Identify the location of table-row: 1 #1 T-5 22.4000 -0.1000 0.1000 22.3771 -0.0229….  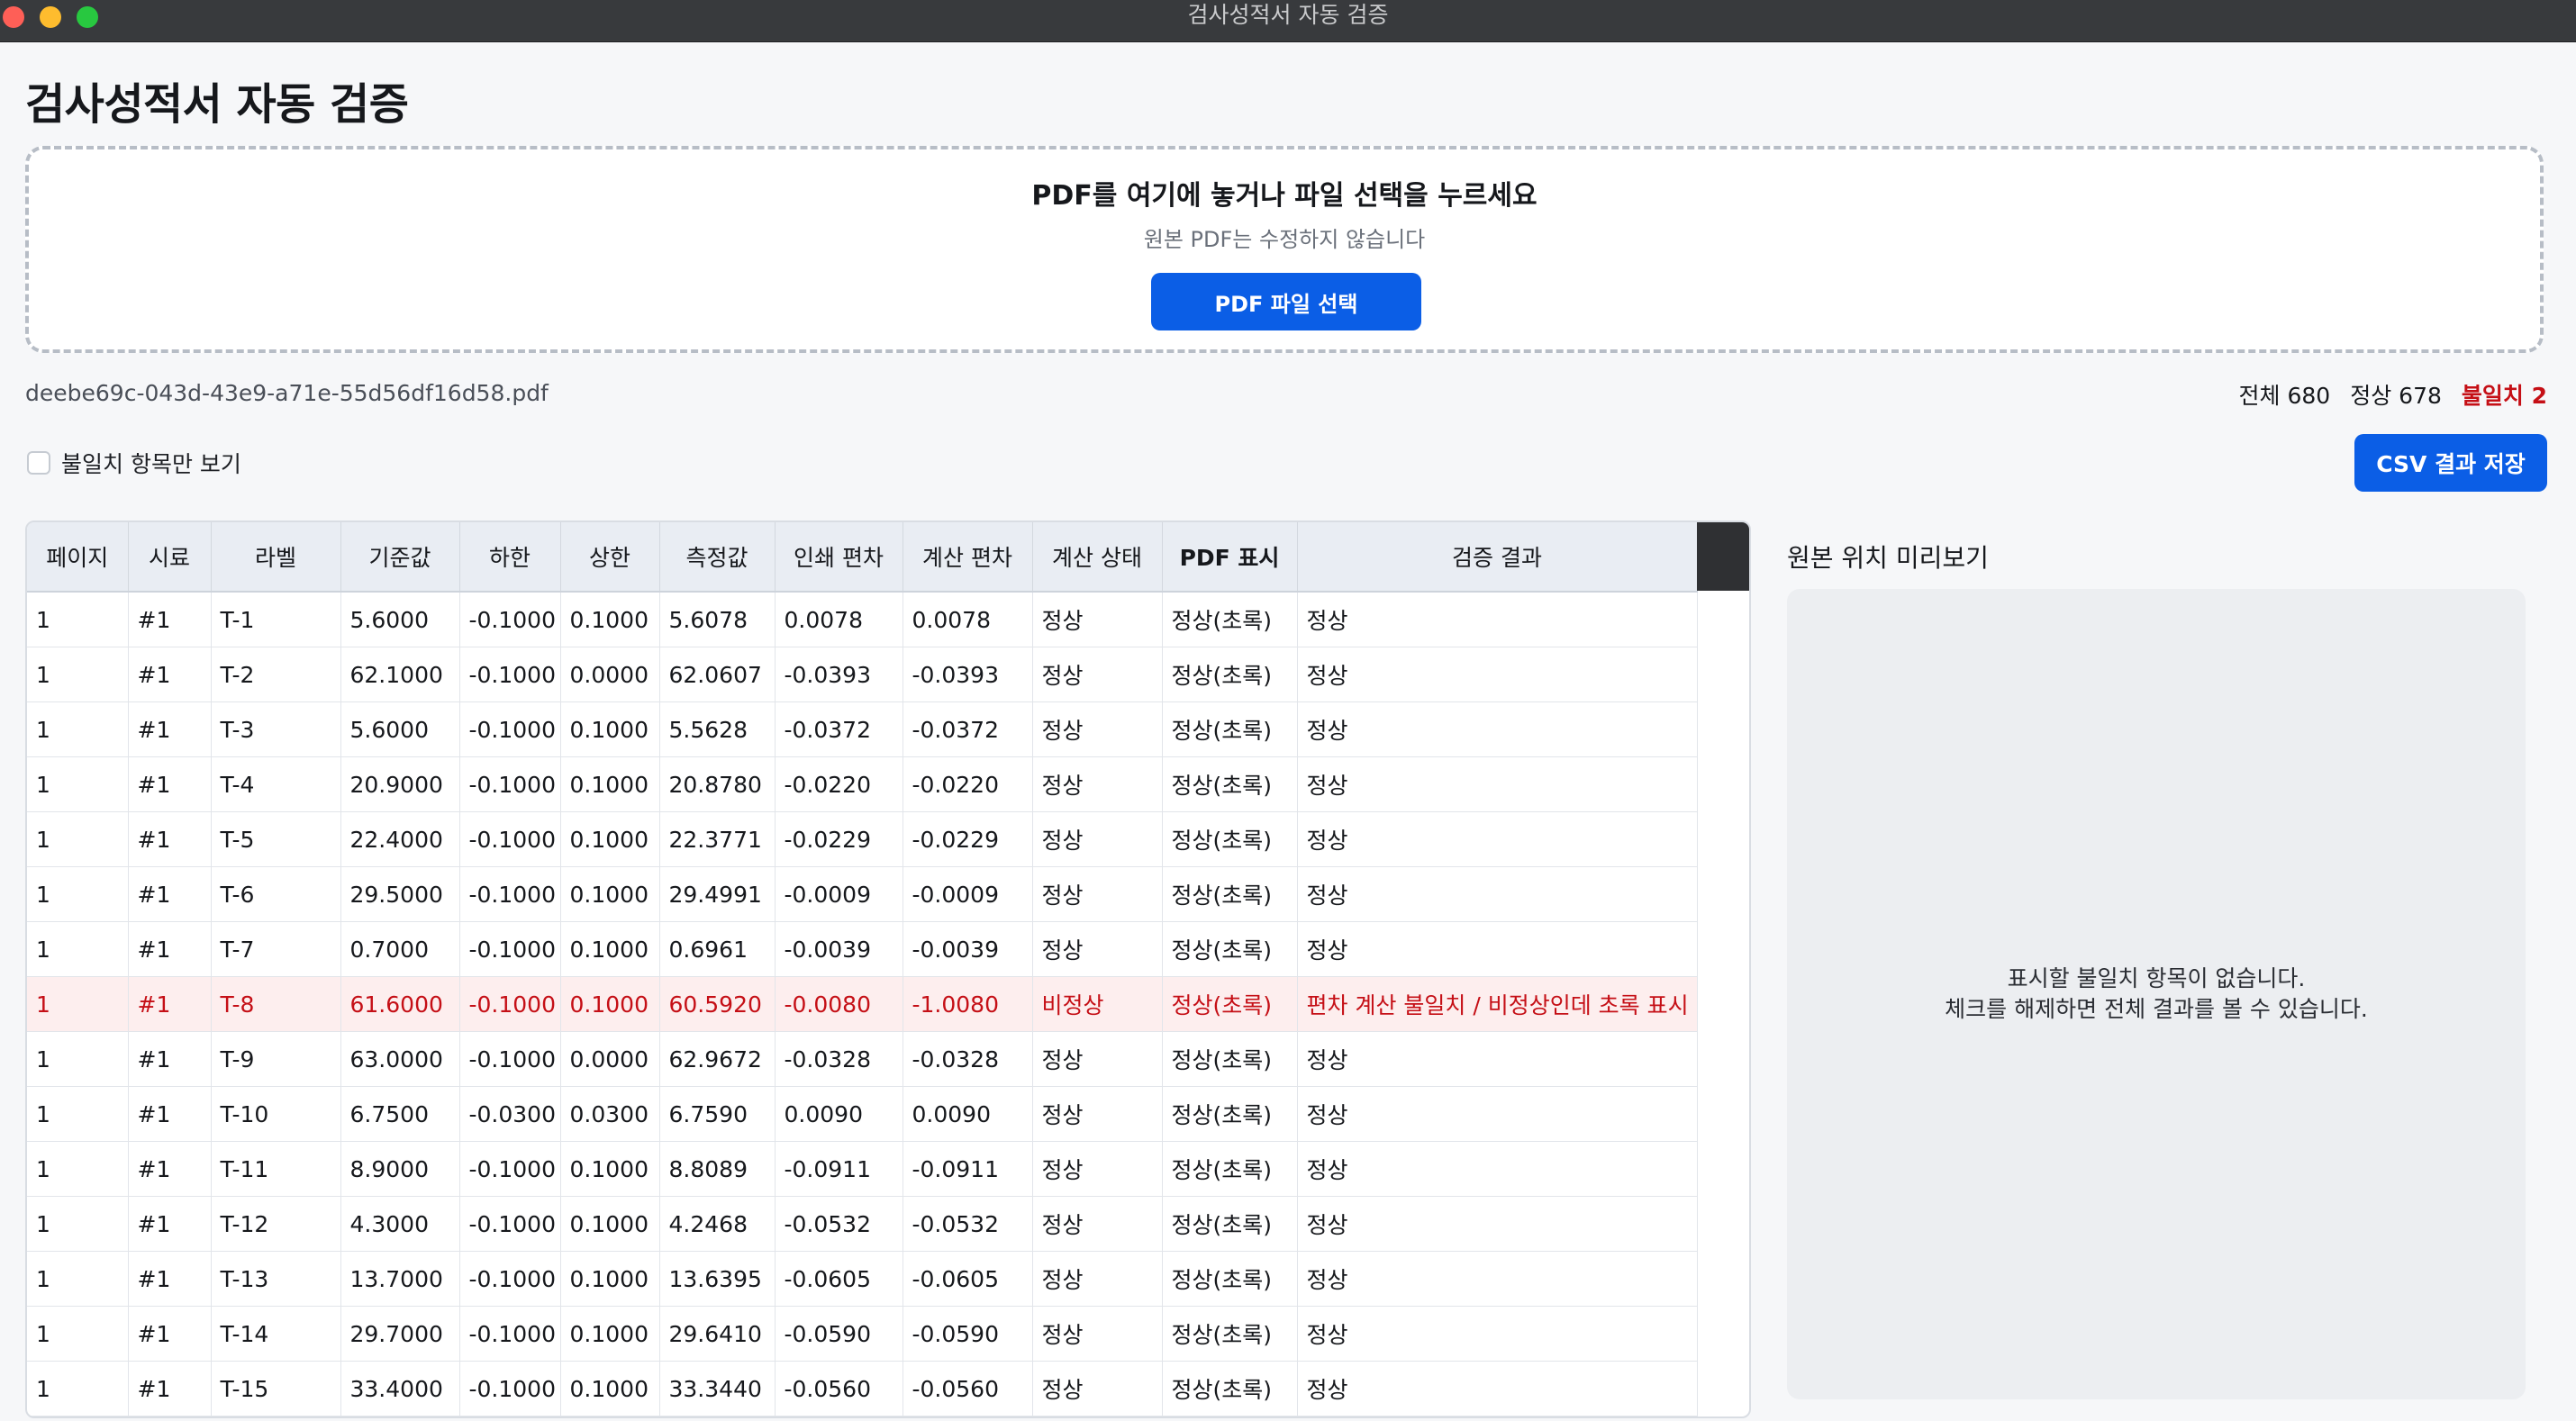
(863, 839).